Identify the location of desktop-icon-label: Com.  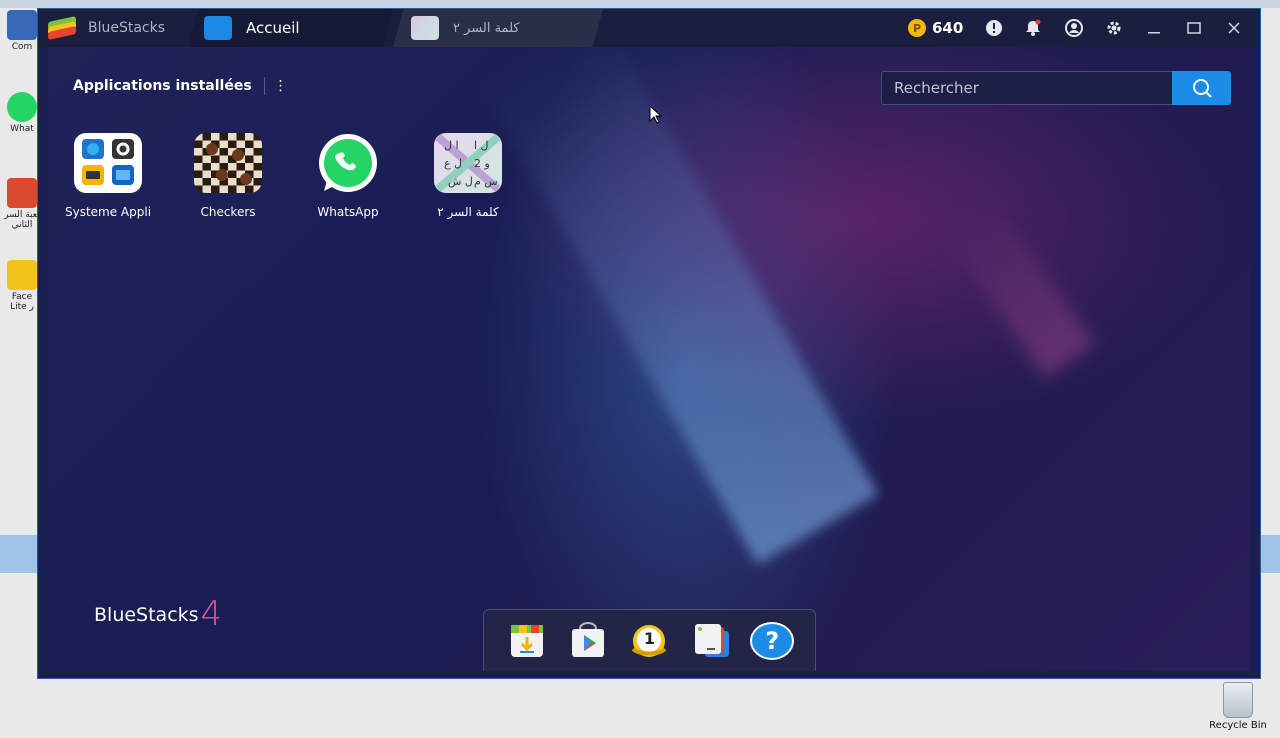
(22, 47).